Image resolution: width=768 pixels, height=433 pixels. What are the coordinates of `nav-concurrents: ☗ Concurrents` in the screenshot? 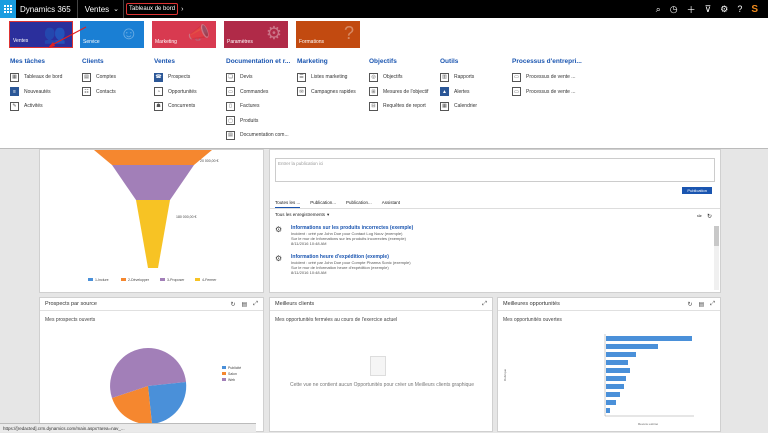 It's located at (175, 106).